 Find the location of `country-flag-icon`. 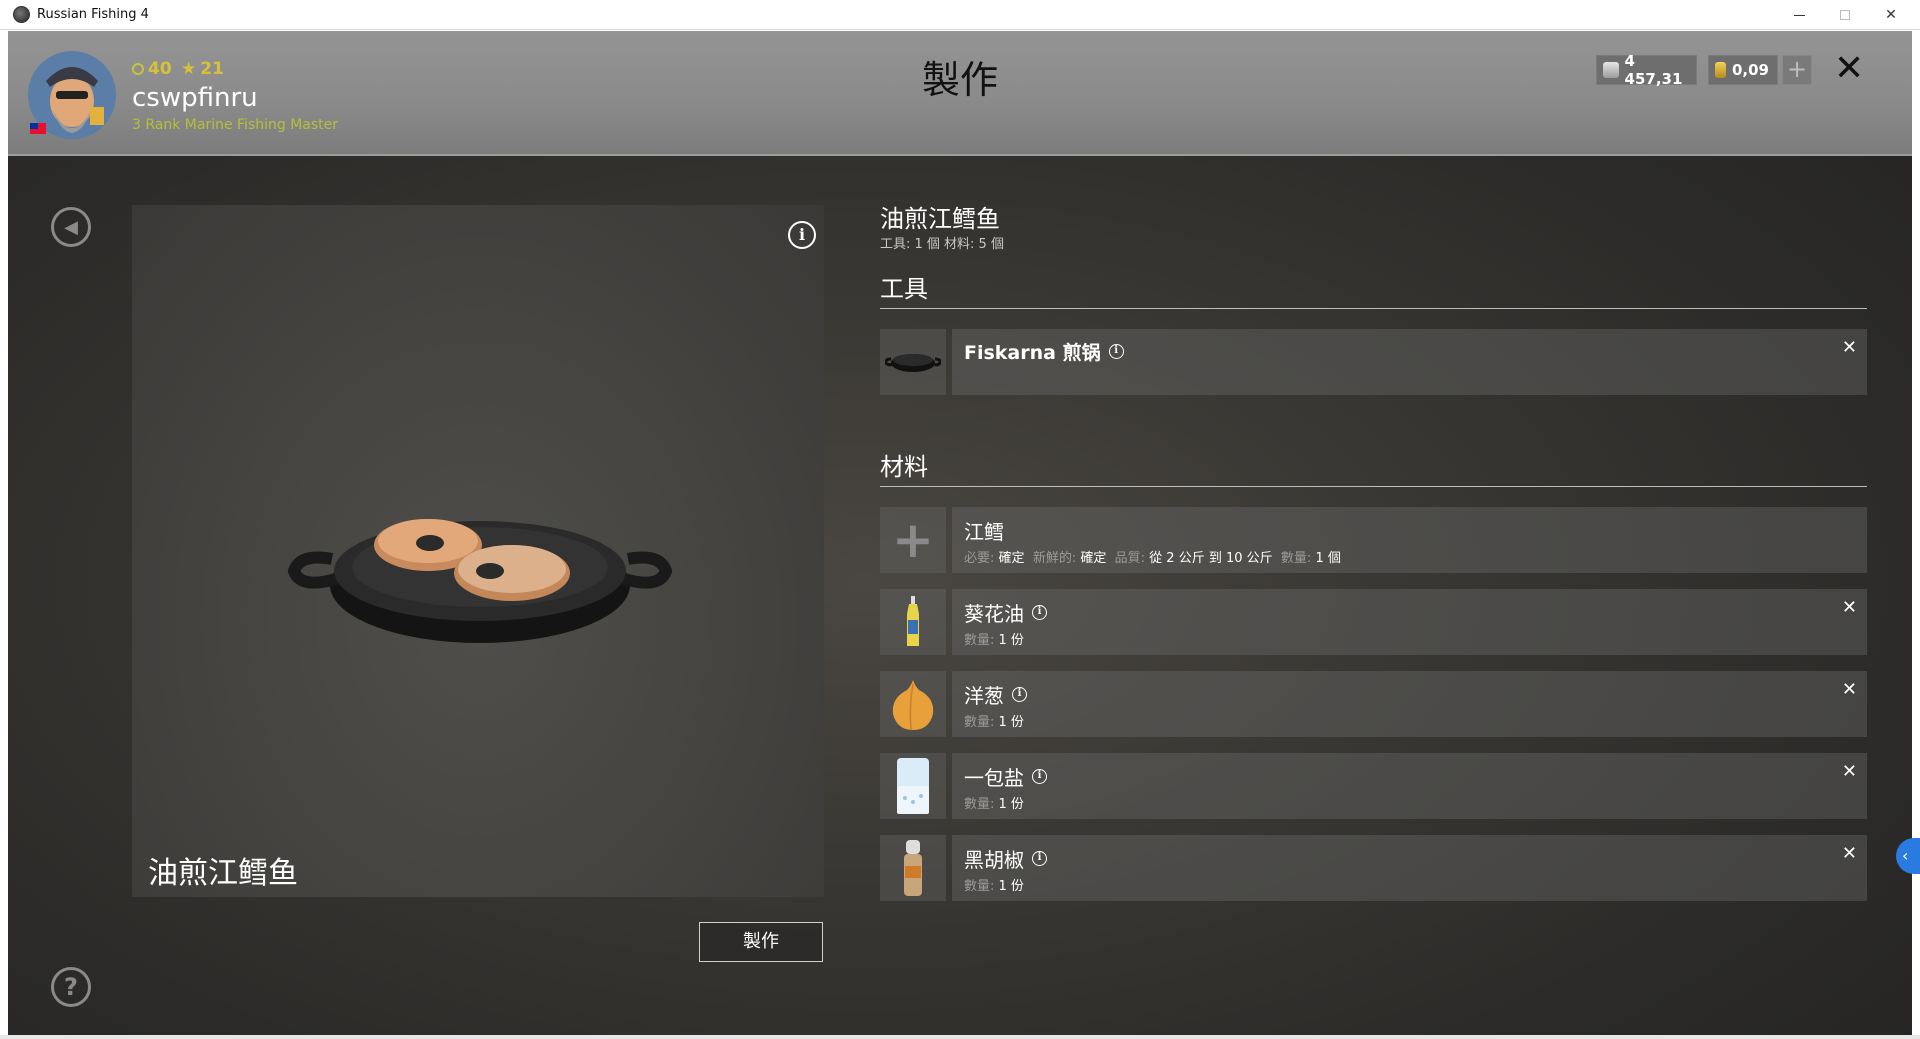

country-flag-icon is located at coordinates (38, 128).